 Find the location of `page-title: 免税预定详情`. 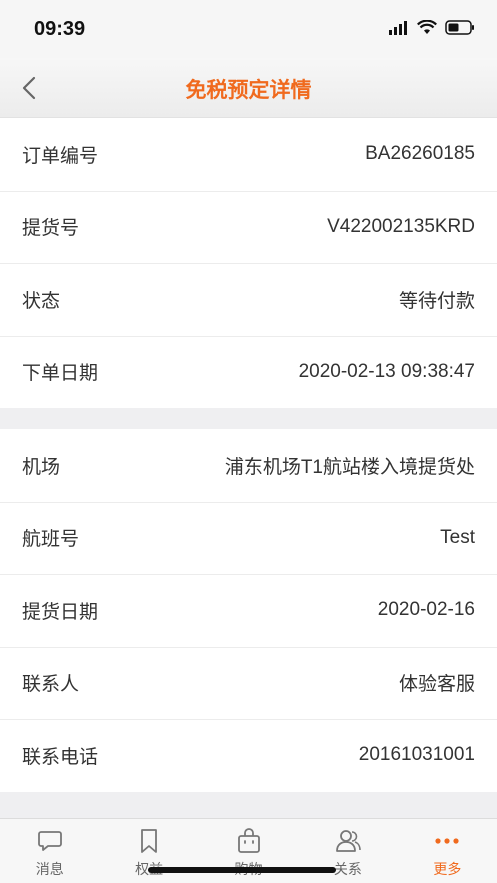

page-title: 免税预定详情 is located at coordinates (248, 90).